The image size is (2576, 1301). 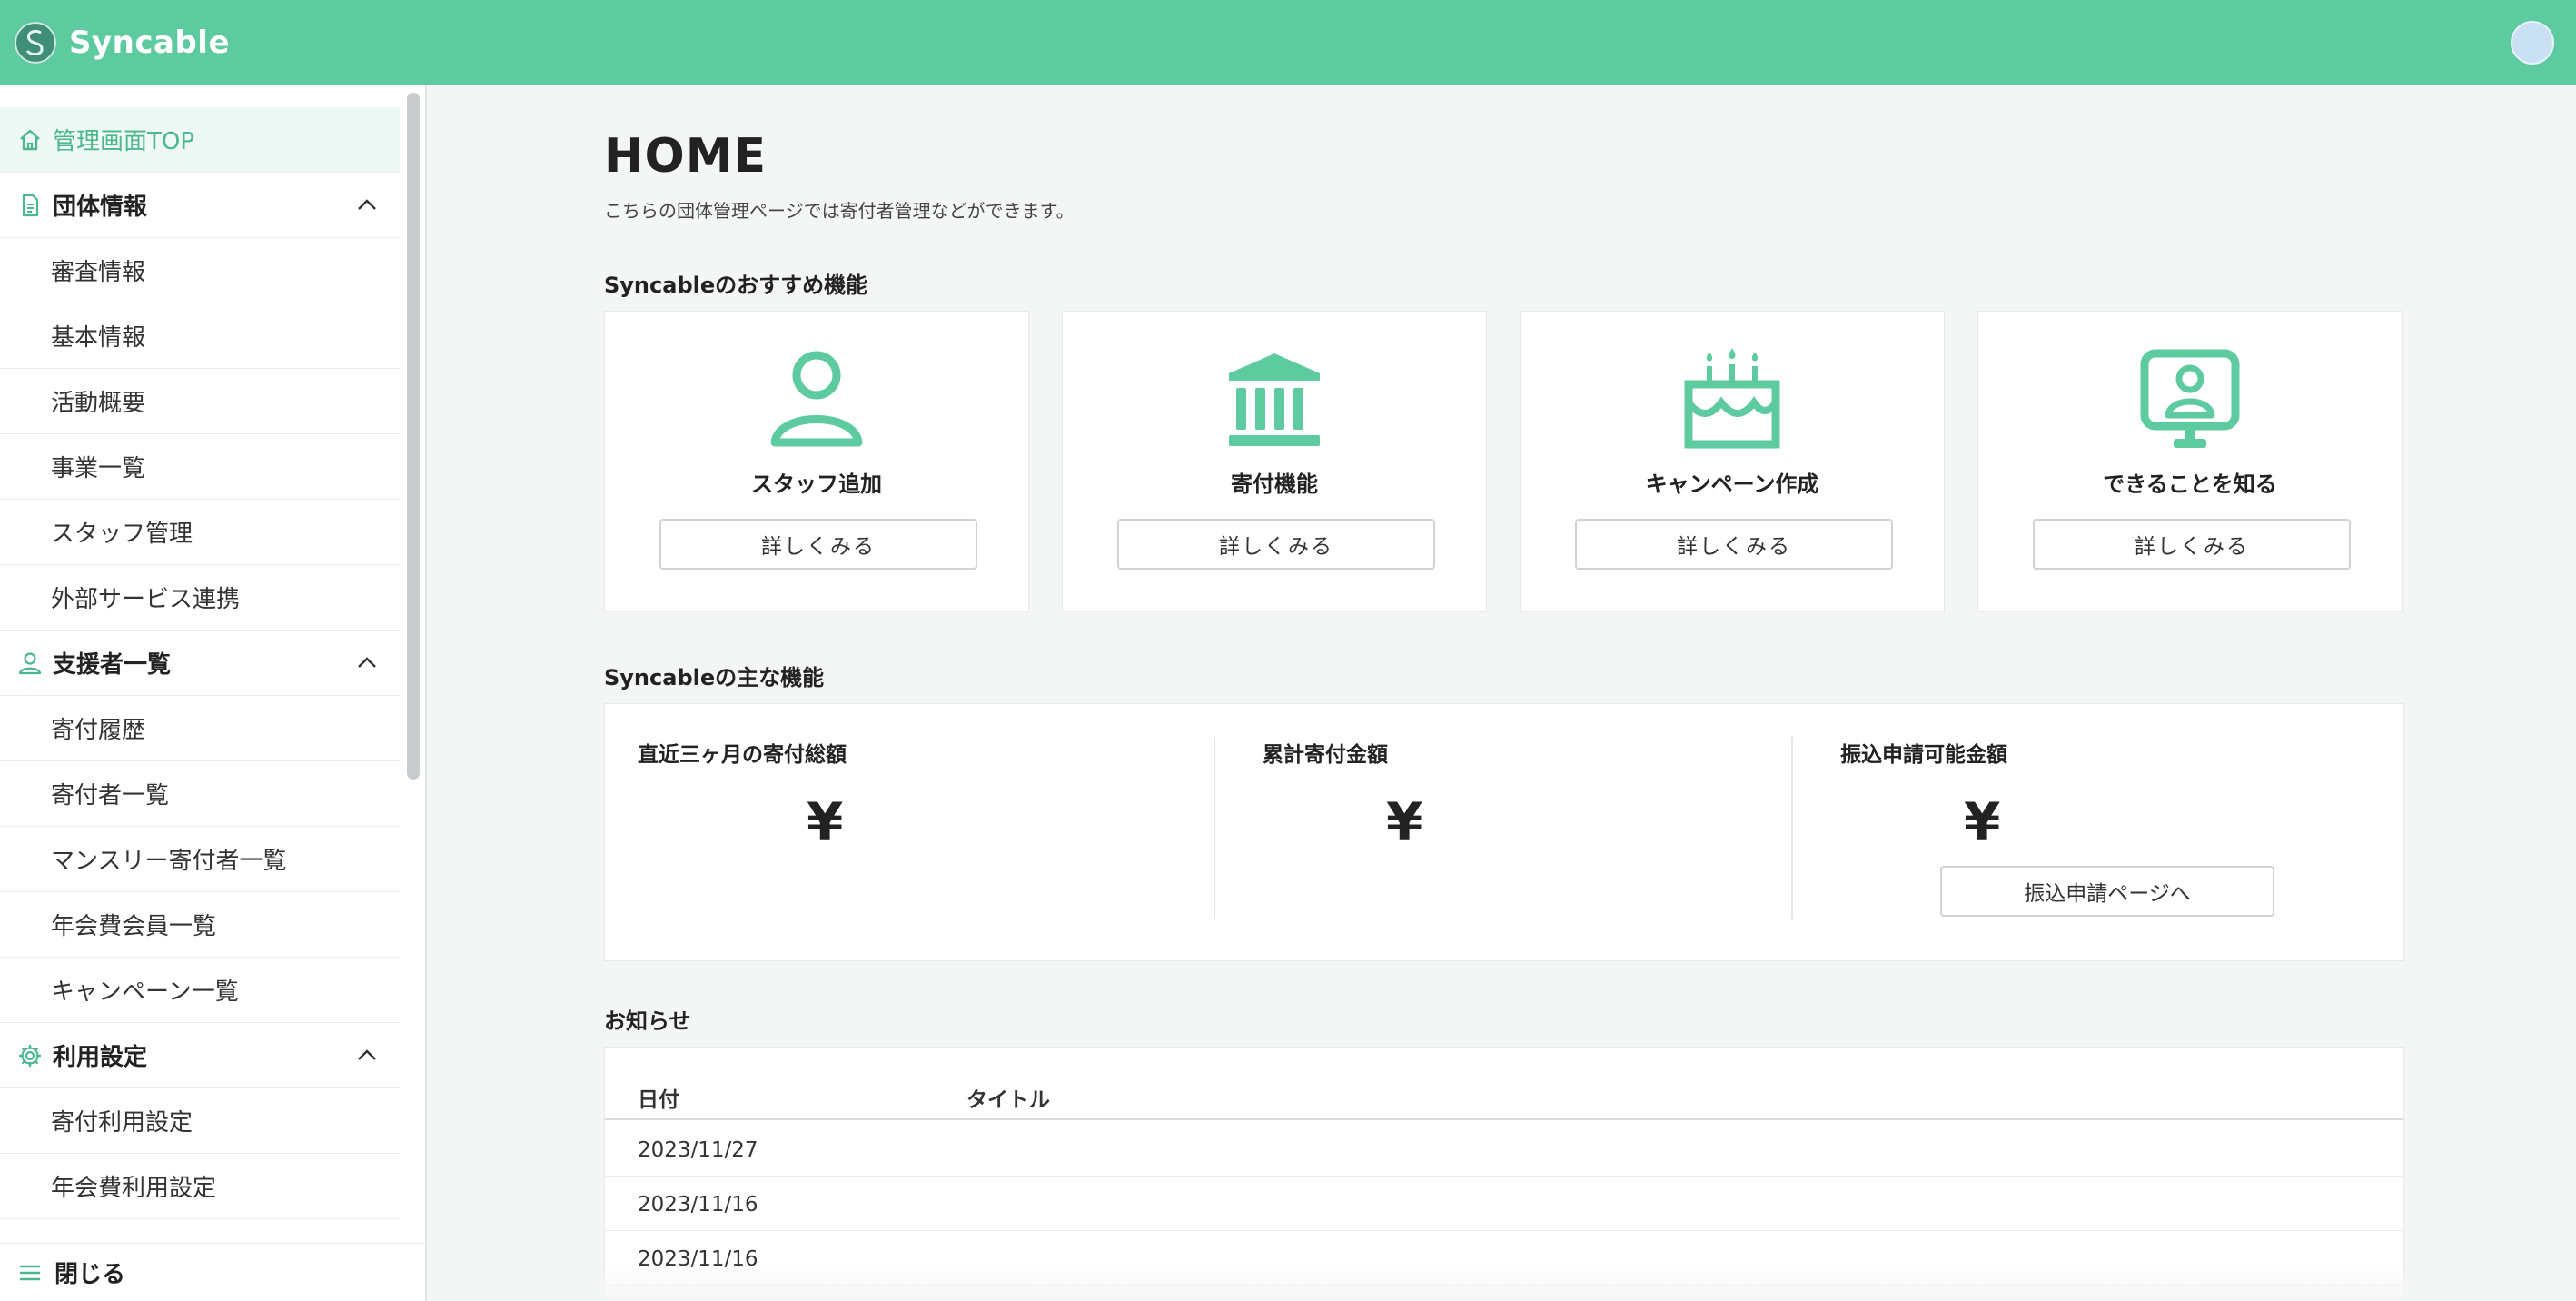 What do you see at coordinates (1732, 461) in the screenshot?
I see `card-campaign-create: キャンペーン作成 詳しくみる` at bounding box center [1732, 461].